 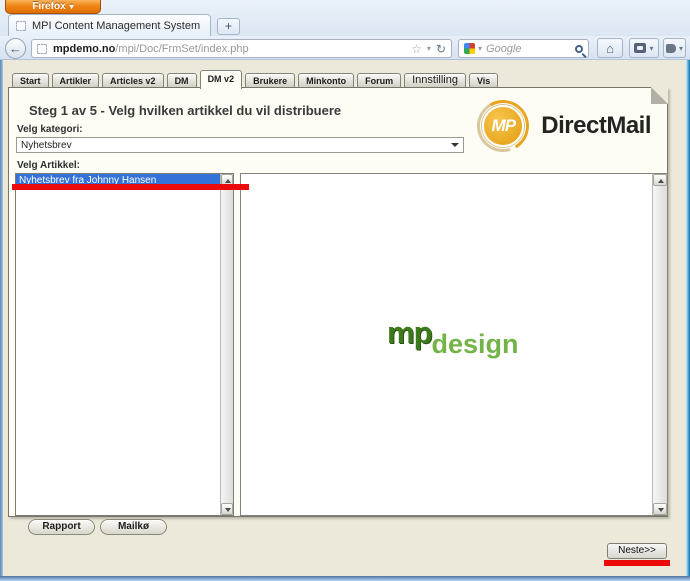 I want to click on toolbar-extra-icon, so click(x=670, y=48).